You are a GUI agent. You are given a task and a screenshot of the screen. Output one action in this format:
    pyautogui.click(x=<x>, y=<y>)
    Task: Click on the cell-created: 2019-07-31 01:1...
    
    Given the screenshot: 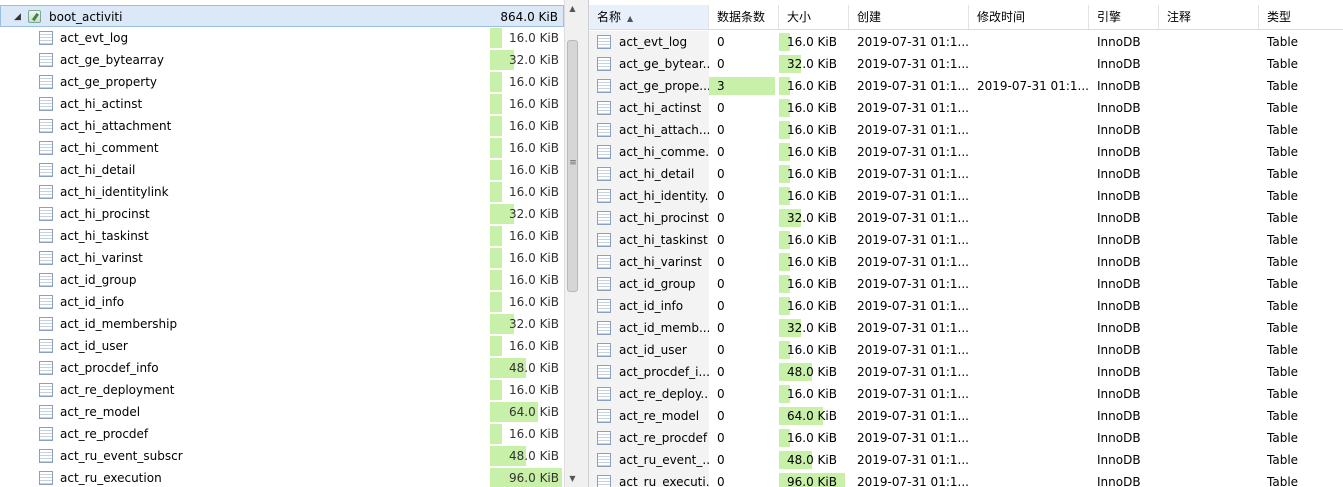 What is the action you would take?
    pyautogui.click(x=909, y=328)
    